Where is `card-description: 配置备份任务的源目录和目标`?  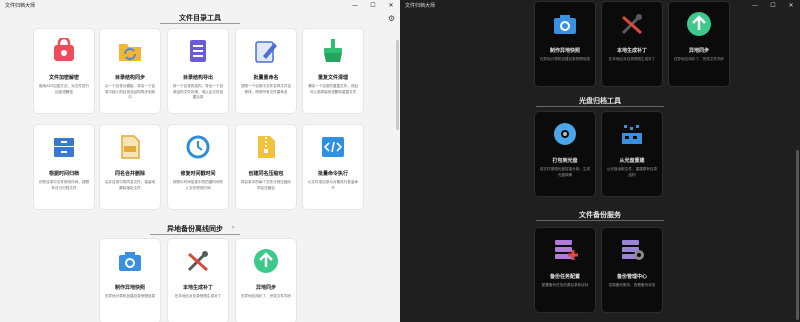 card-description: 配置备份任务的源目录和目标 is located at coordinates (565, 285).